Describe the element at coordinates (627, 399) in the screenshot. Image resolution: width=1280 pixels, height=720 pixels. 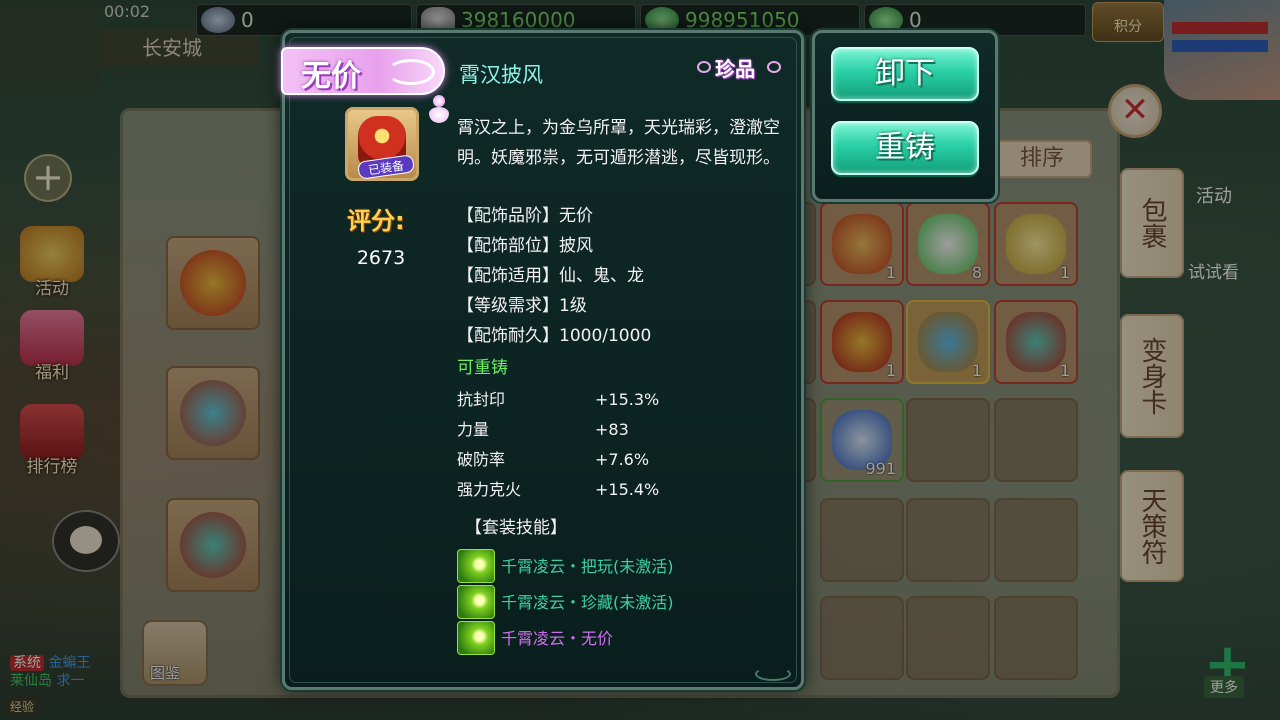
I see `stat-value: +15.3%` at that location.